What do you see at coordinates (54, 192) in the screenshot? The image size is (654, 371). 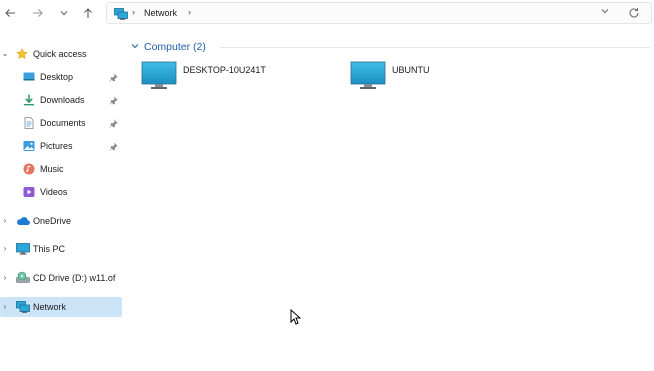 I see `sidebar-item-label: Videos` at bounding box center [54, 192].